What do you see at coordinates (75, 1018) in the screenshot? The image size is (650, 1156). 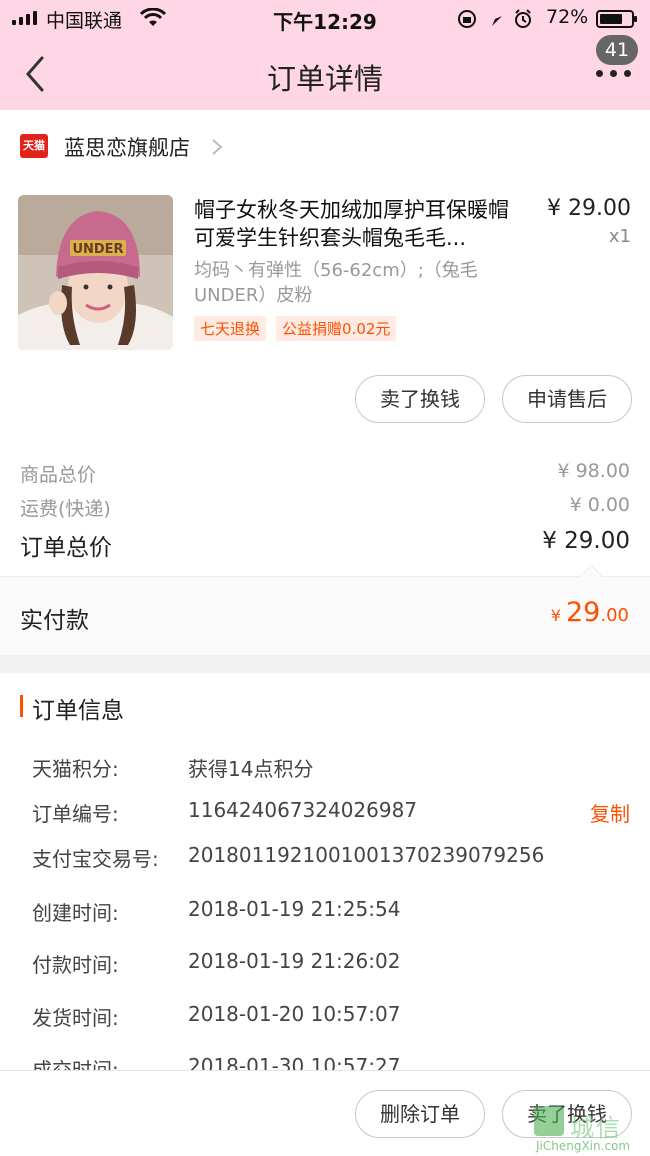 I see `info-key: 发货时间:` at bounding box center [75, 1018].